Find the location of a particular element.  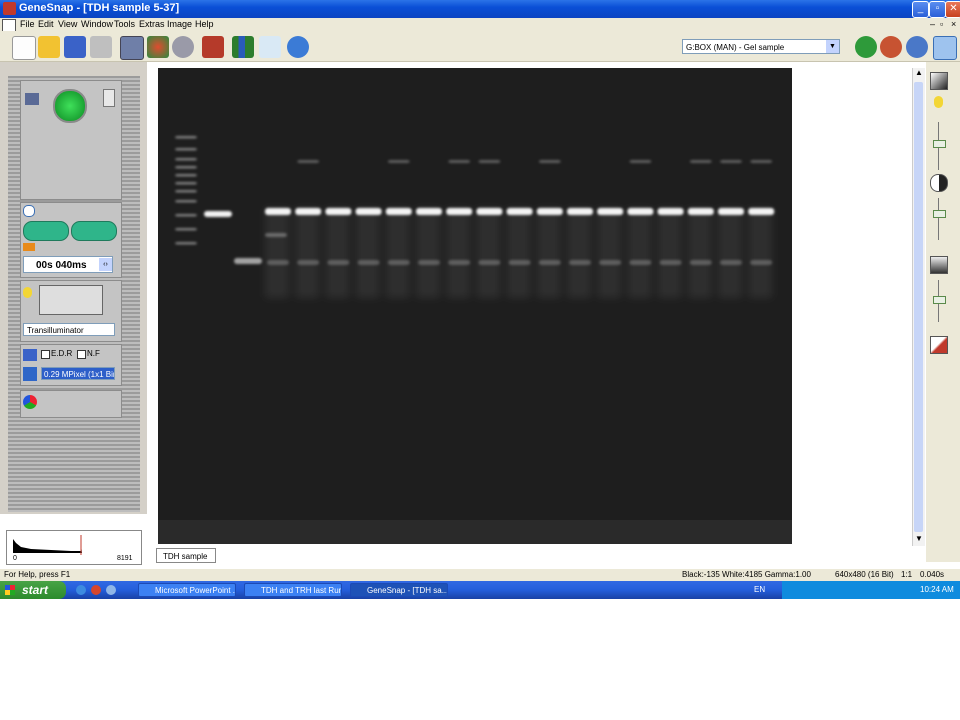

scroll-down-icon: ▼ is located at coordinates (919, 538).